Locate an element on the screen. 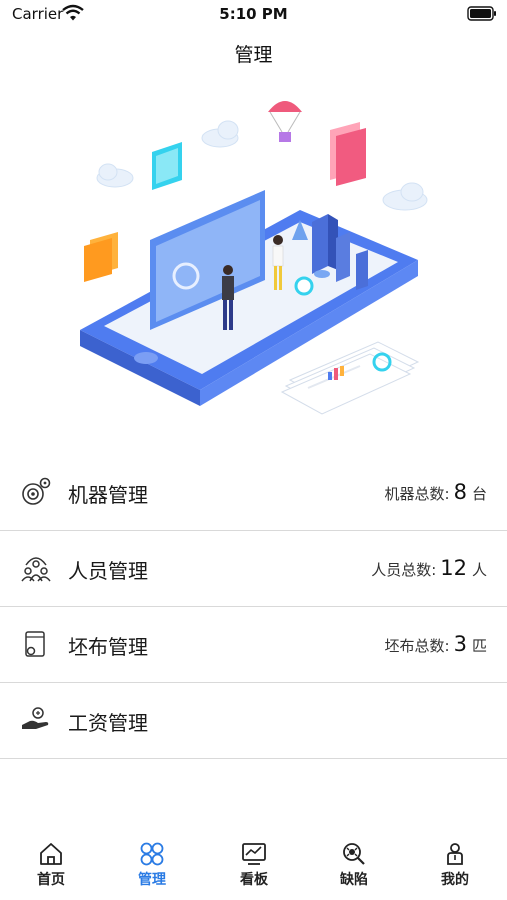 Image resolution: width=507 pixels, height=900 pixels. tab-label: 我的 is located at coordinates (455, 880).